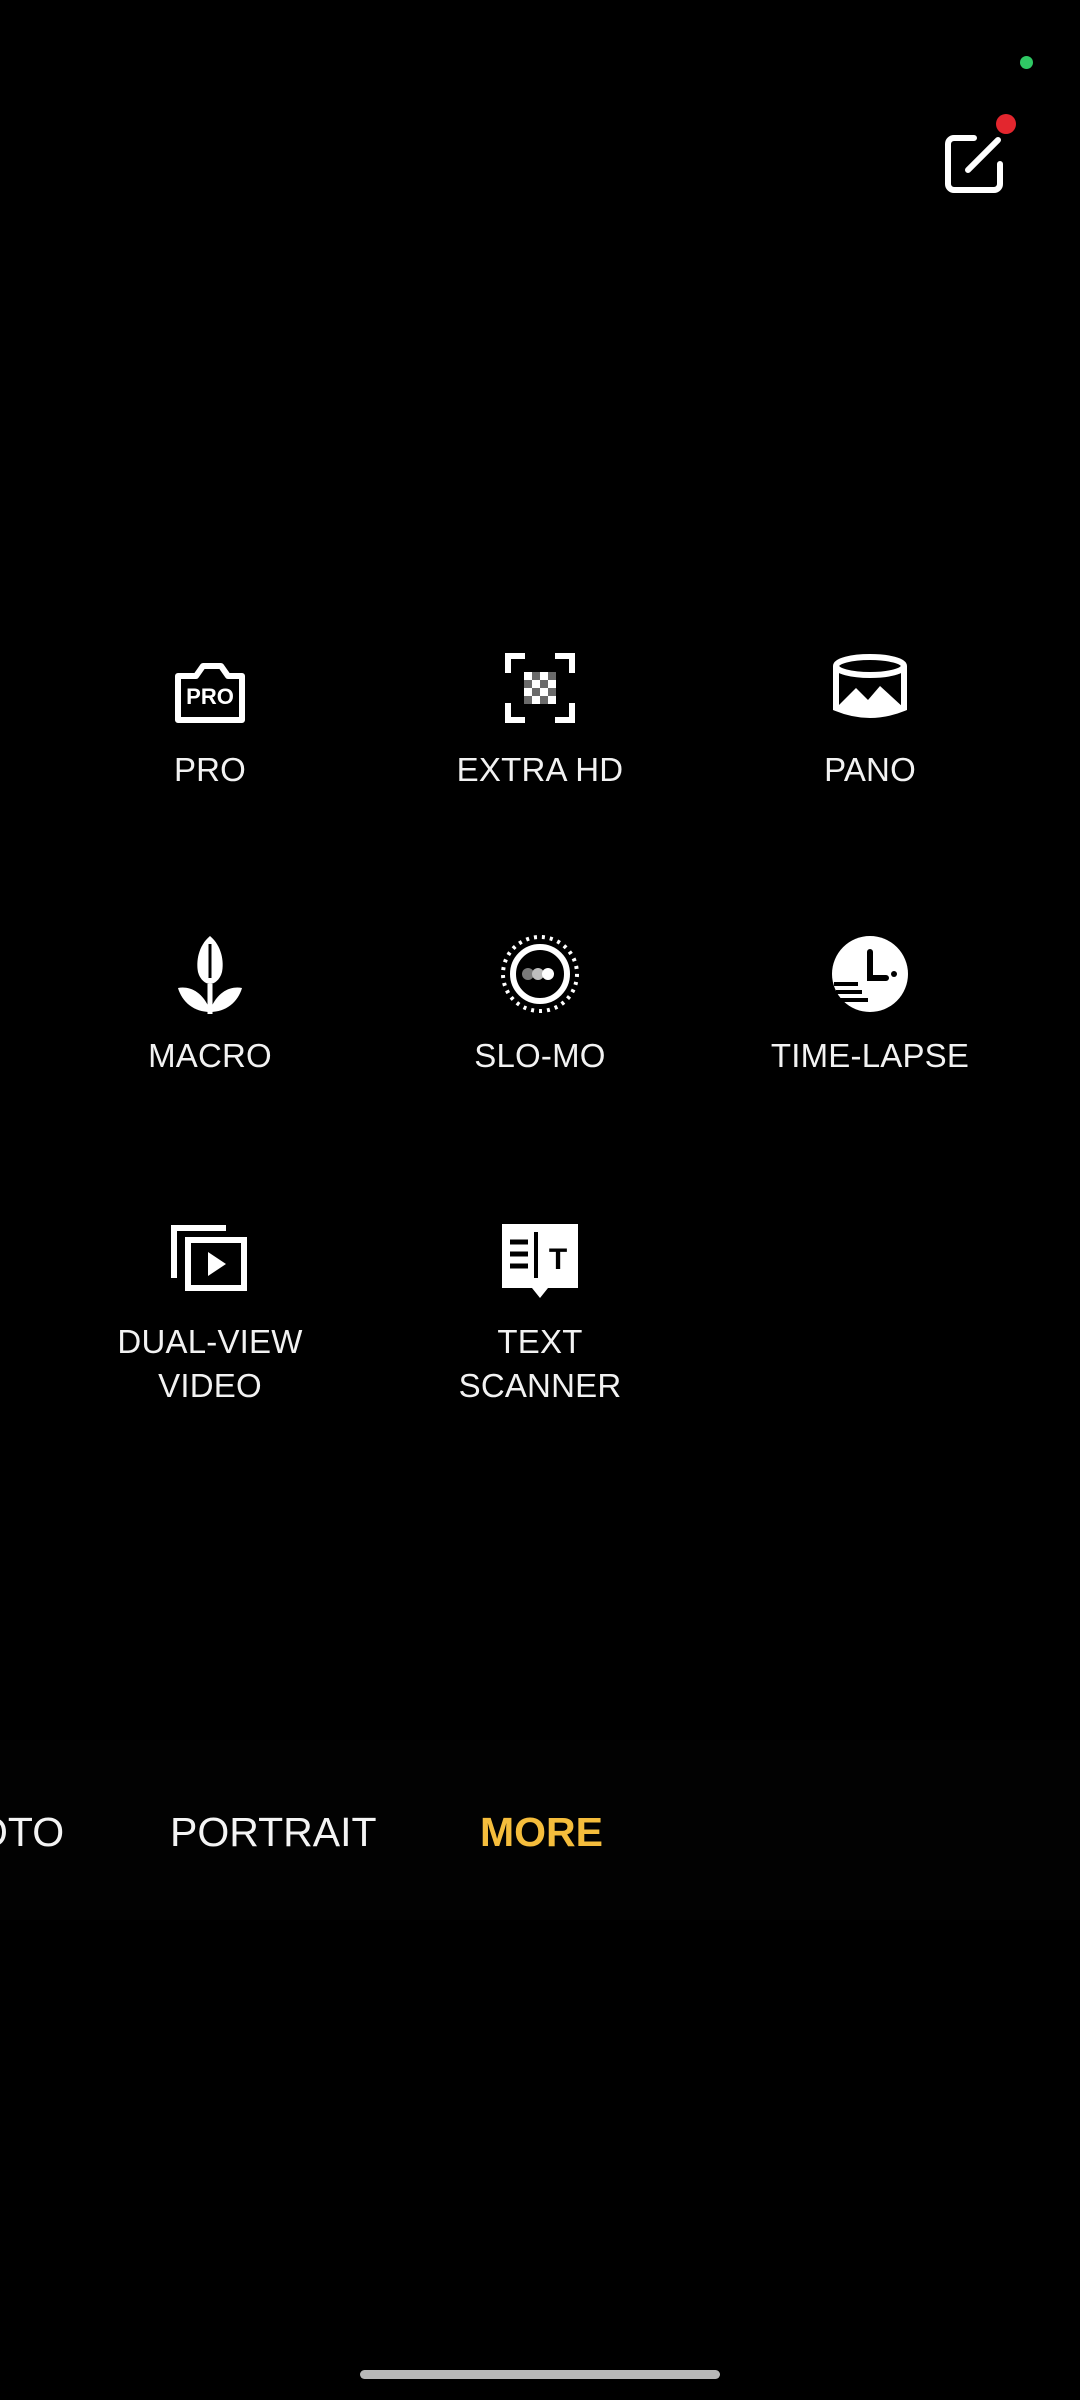  Describe the element at coordinates (540, 1055) in the screenshot. I see `mode-label-slo-mo: SLO-MO` at that location.